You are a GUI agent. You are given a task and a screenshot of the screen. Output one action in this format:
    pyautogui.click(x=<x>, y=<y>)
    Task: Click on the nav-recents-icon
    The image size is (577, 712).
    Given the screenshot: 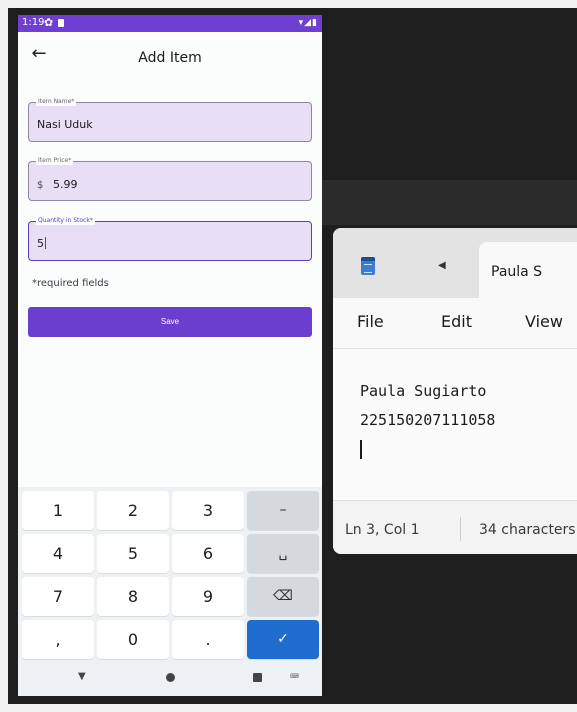 What is the action you would take?
    pyautogui.click(x=257, y=677)
    